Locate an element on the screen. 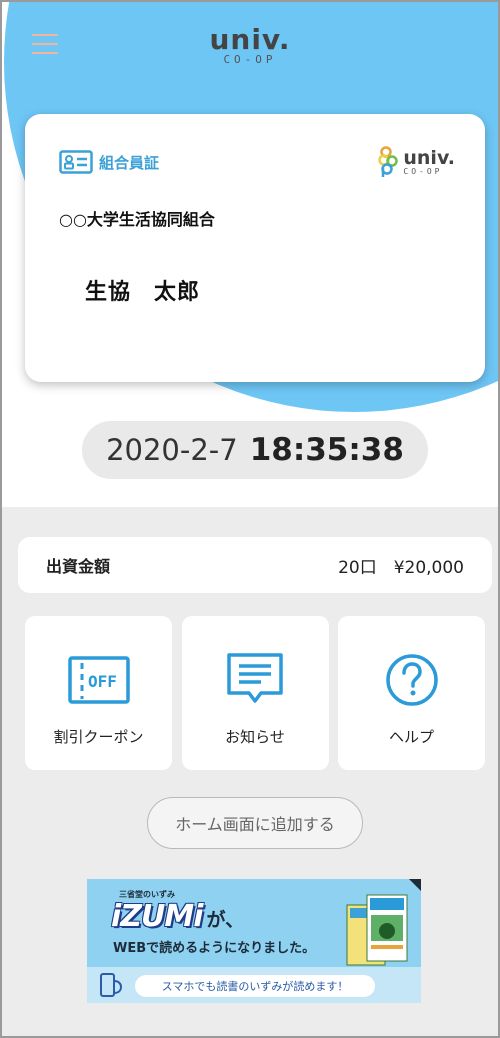 The image size is (500, 1038). magazine-cover-illustration is located at coordinates (377, 930).